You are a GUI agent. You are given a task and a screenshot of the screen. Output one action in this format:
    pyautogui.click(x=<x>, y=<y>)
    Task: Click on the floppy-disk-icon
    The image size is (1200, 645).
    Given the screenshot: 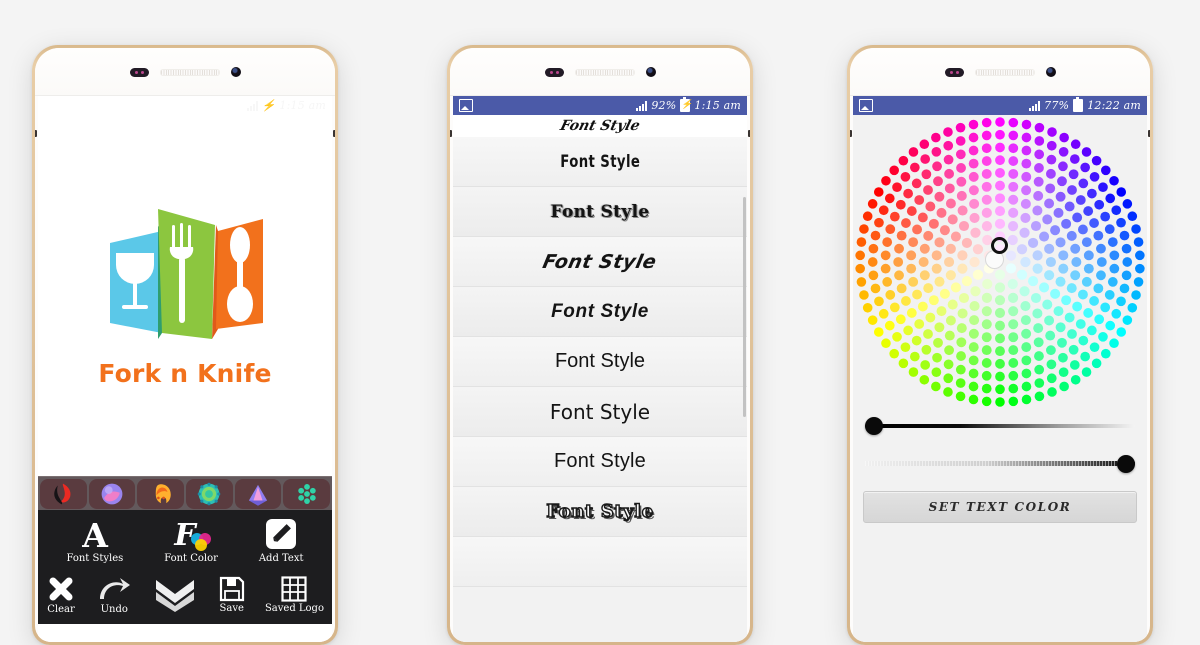 What is the action you would take?
    pyautogui.click(x=232, y=589)
    